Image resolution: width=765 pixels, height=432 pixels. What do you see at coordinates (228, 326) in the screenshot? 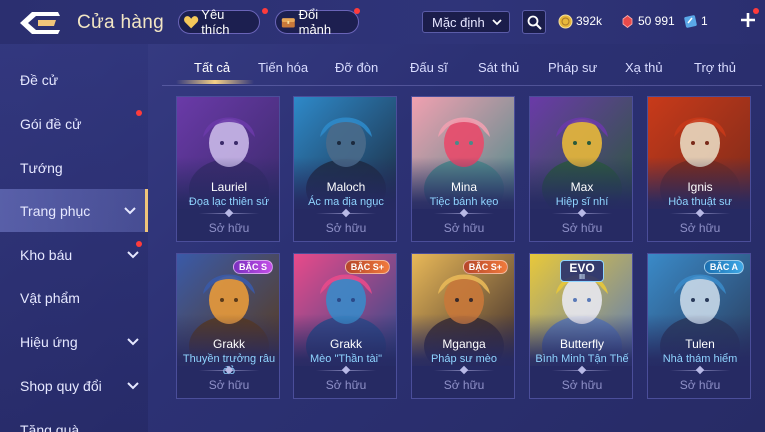
I see `skin-card: BẬC SGrakkThuyền trưởng râu đỏSở hữu` at bounding box center [228, 326].